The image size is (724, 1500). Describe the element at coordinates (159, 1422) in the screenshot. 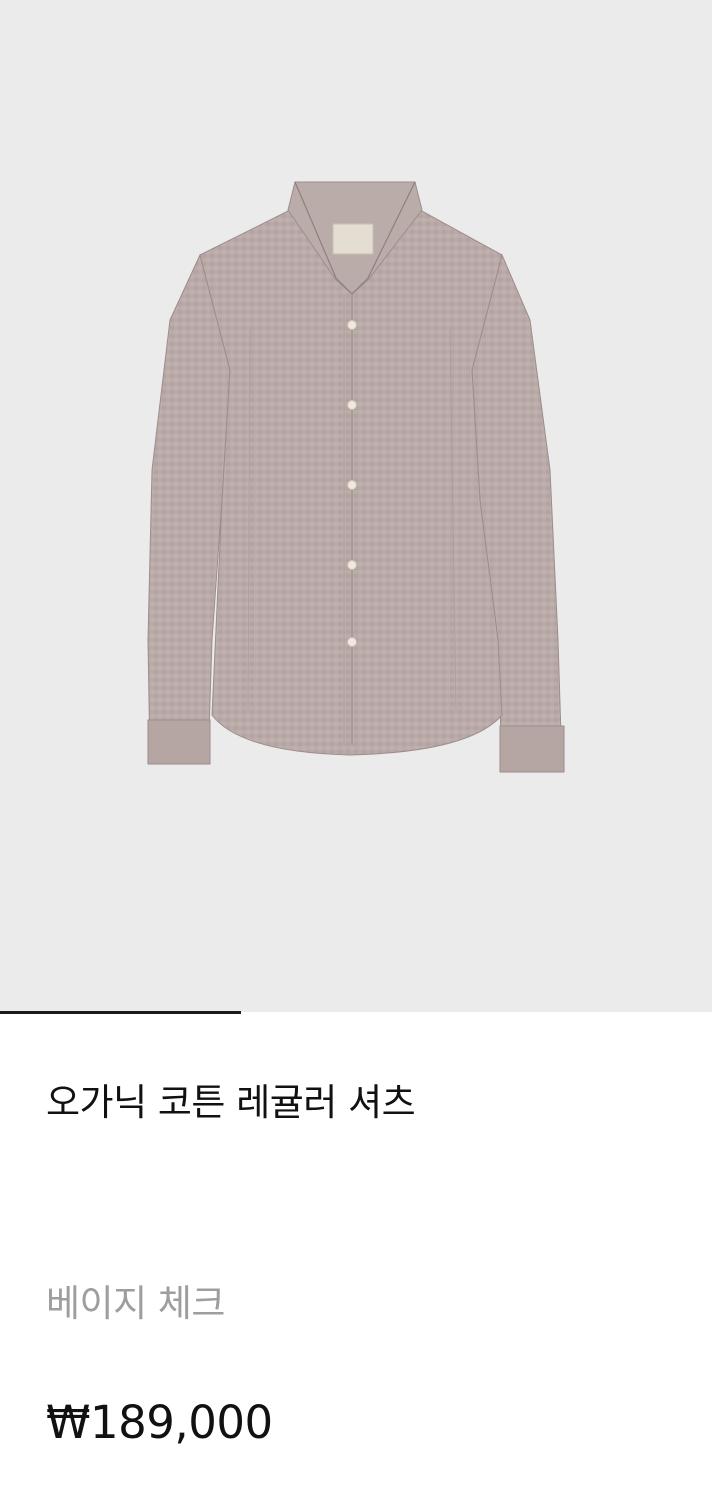

I see `product-price: ₩189,000` at that location.